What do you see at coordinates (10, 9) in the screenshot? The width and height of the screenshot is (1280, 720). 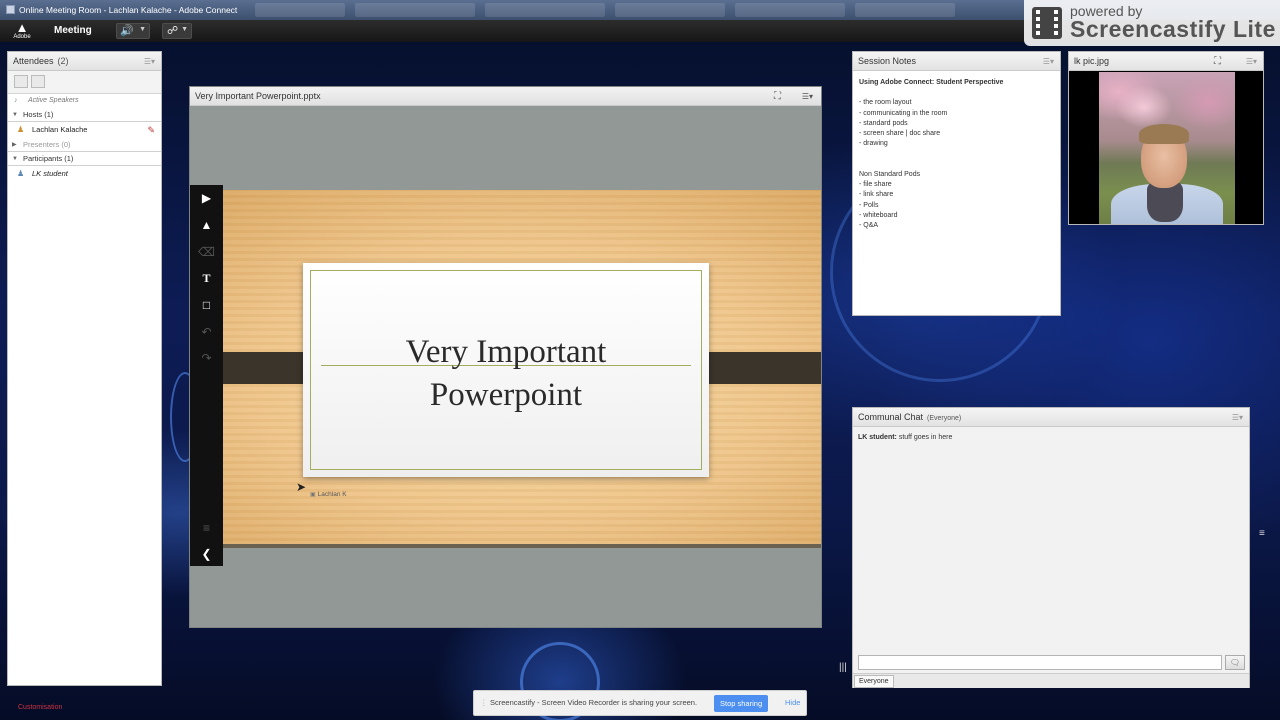 I see `app-window-icon` at bounding box center [10, 9].